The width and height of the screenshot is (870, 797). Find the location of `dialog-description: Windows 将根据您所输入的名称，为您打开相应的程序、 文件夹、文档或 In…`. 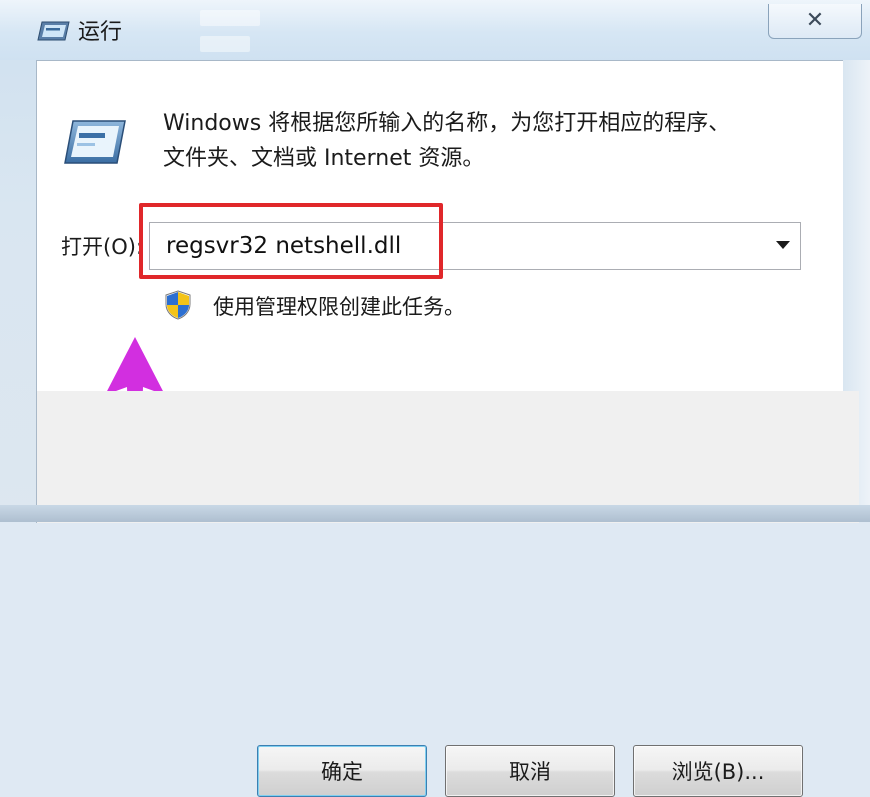

dialog-description: Windows 将根据您所输入的名称，为您打开相应的程序、 文件夹、文档或 In… is located at coordinates (493, 141).